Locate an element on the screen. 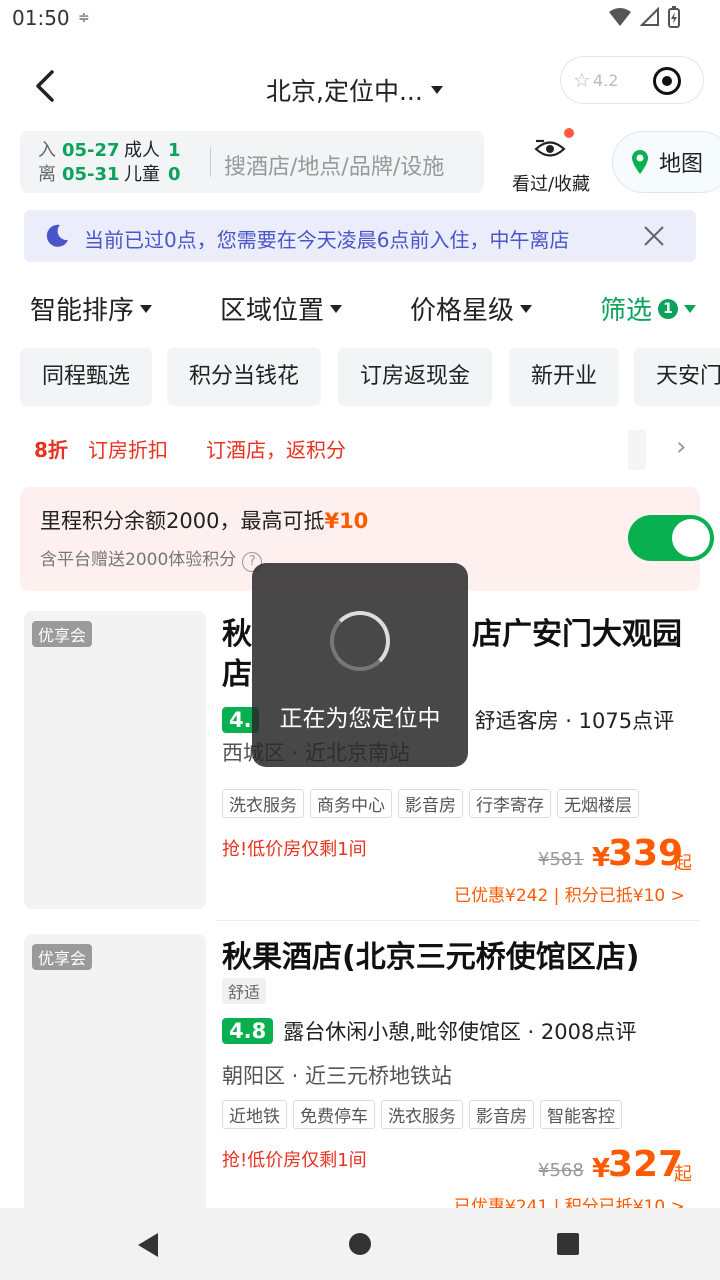 This screenshot has width=720, height=1280. hotel-name: 秋果酒店(北京三元桥使馆区店) is located at coordinates (431, 957).